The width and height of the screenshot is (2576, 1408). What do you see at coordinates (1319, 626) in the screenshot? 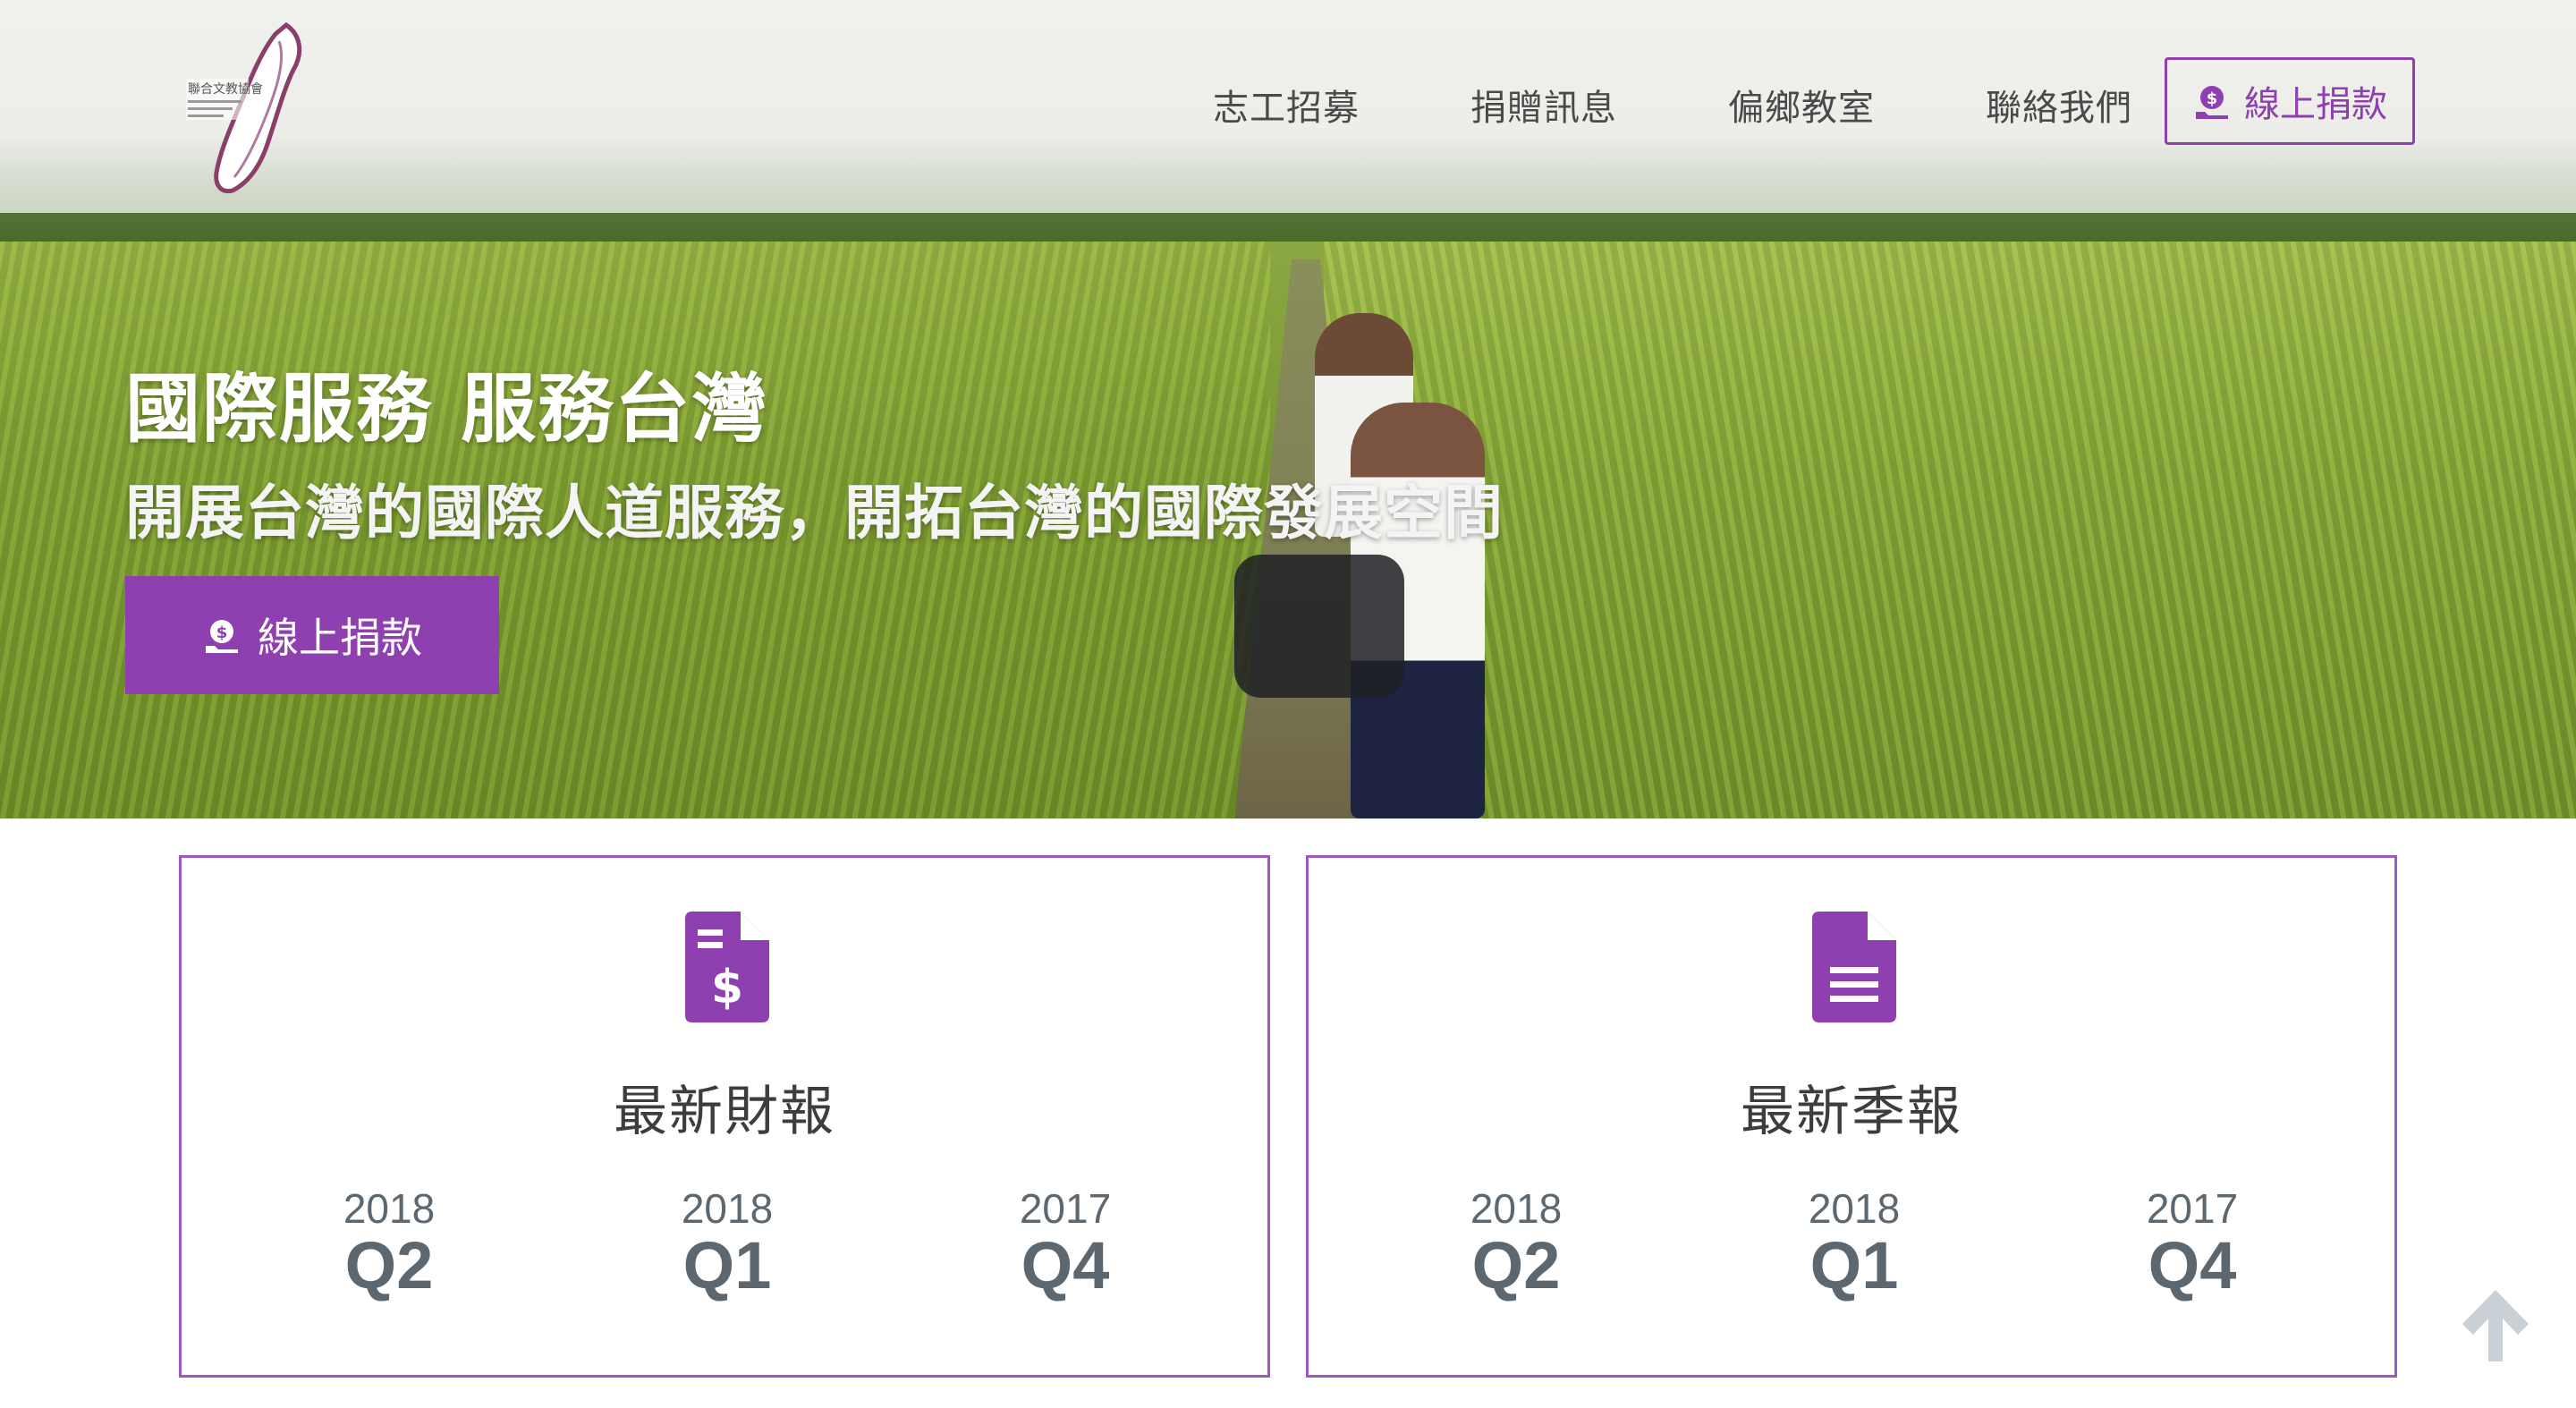
I see `hero-bicycle` at bounding box center [1319, 626].